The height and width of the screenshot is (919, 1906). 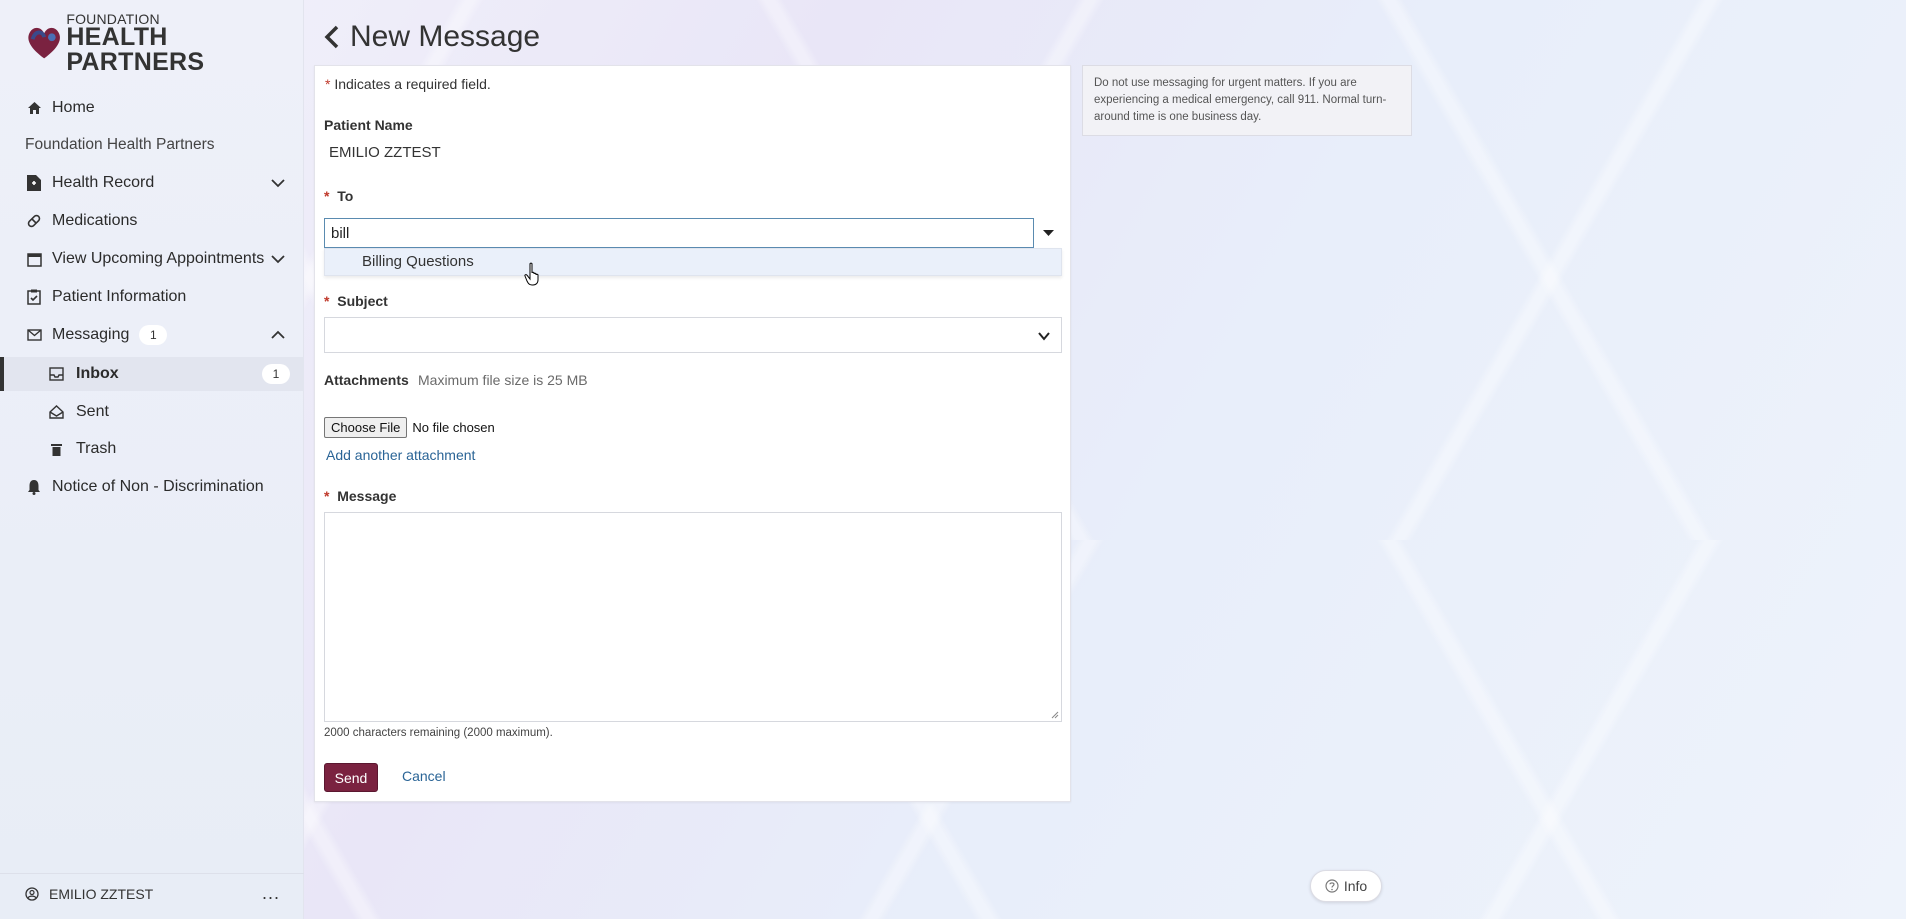 I want to click on home-icon, so click(x=34, y=108).